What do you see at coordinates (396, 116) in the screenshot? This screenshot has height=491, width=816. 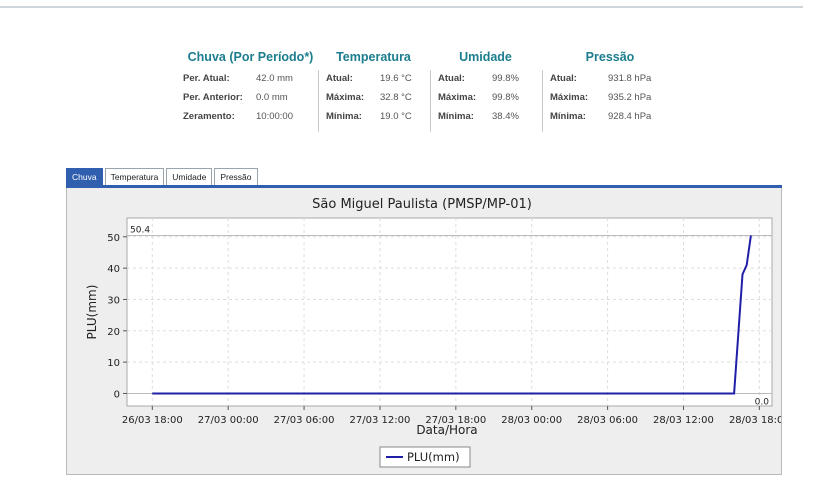 I see `temperature-min-value: 19.0 °C` at bounding box center [396, 116].